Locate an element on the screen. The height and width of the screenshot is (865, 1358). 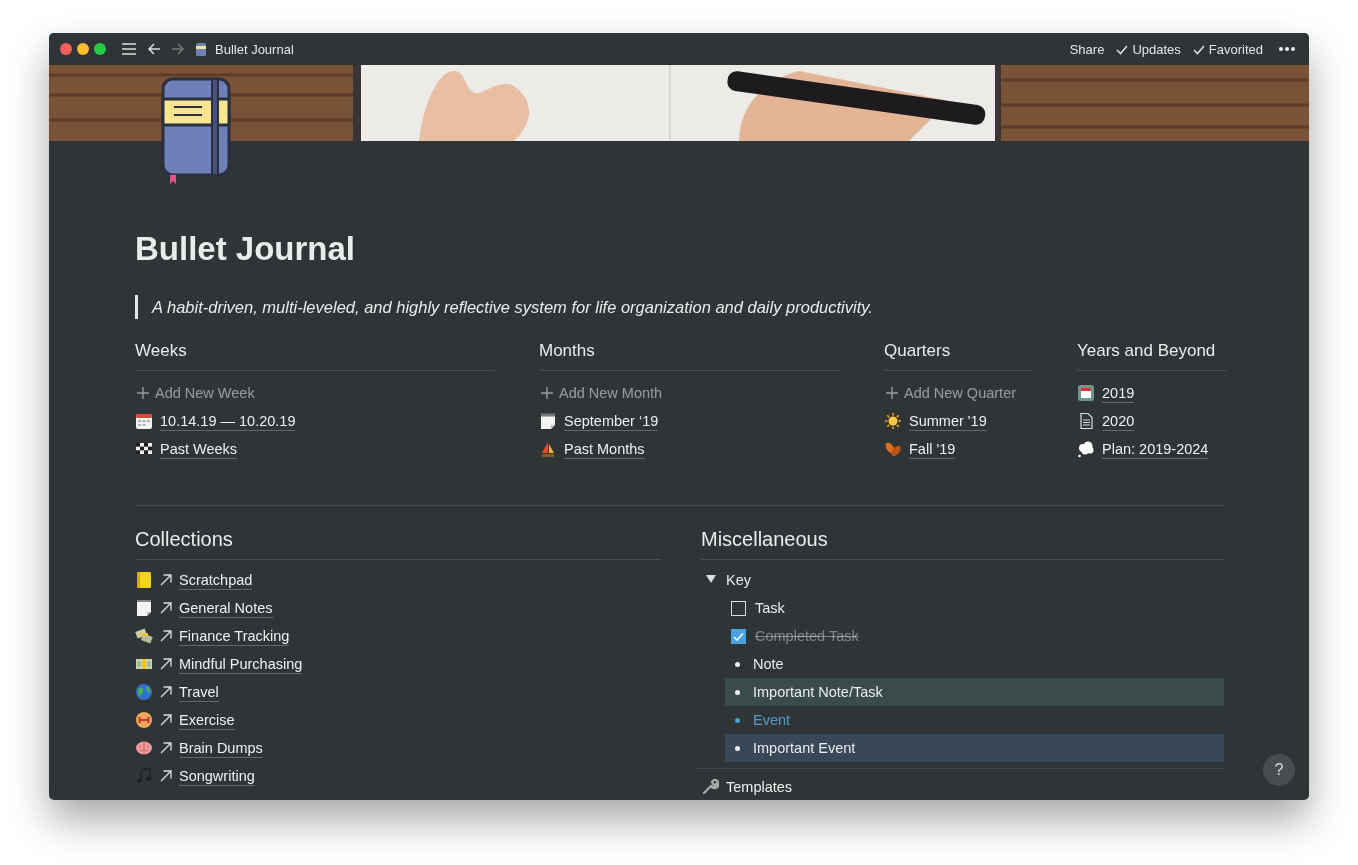
page-link: Brain Dumps is located at coordinates (221, 748).